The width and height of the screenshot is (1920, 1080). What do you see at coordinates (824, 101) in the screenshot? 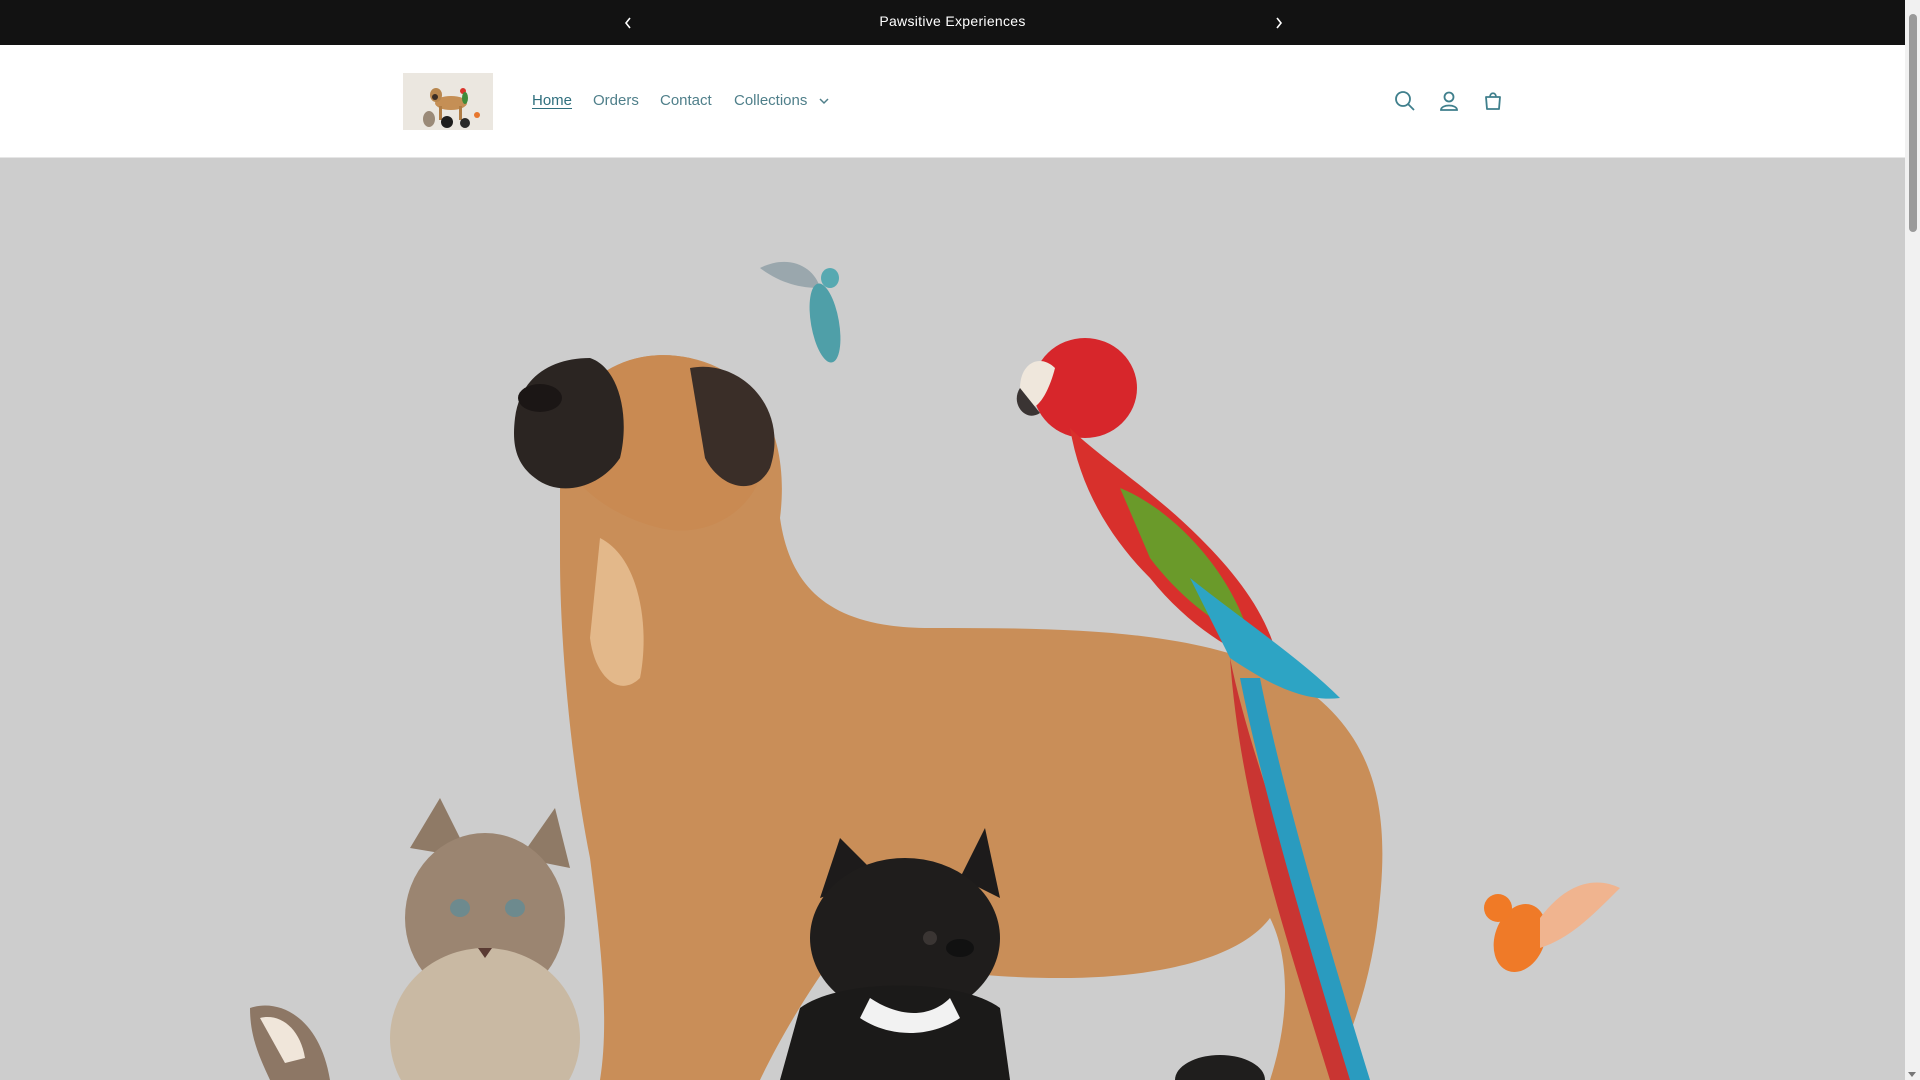
I see `chevron-down-icon` at bounding box center [824, 101].